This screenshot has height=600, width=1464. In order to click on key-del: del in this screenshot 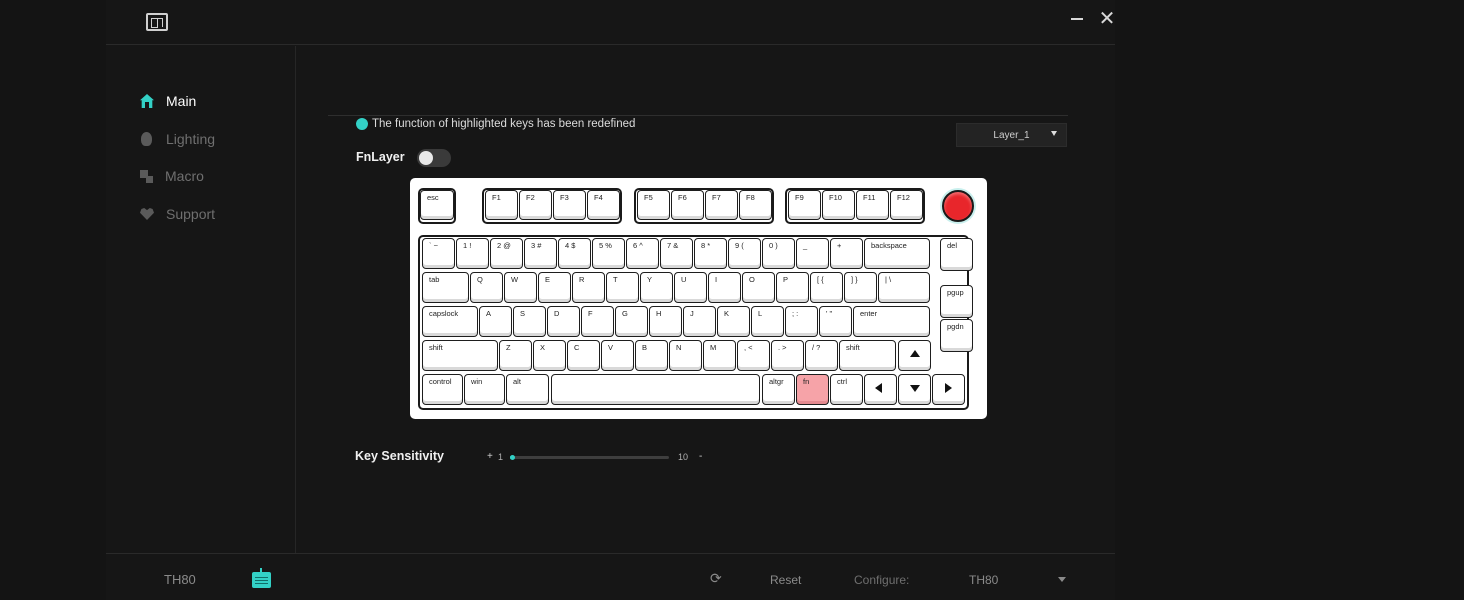, I will do `click(956, 254)`.